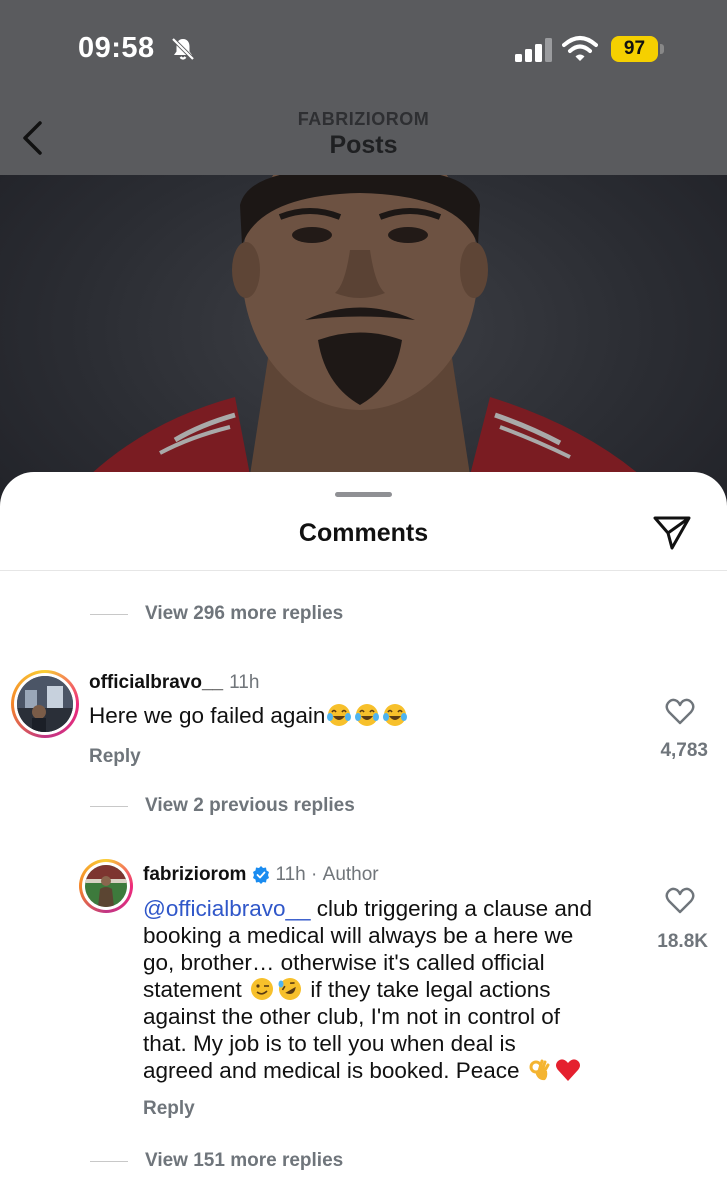 The height and width of the screenshot is (1200, 727). I want to click on tears-of-joy-emoji-row, so click(367, 715).